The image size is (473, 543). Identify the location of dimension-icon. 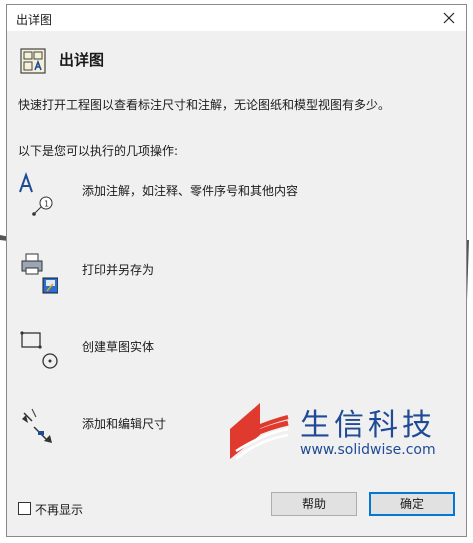
(37, 425).